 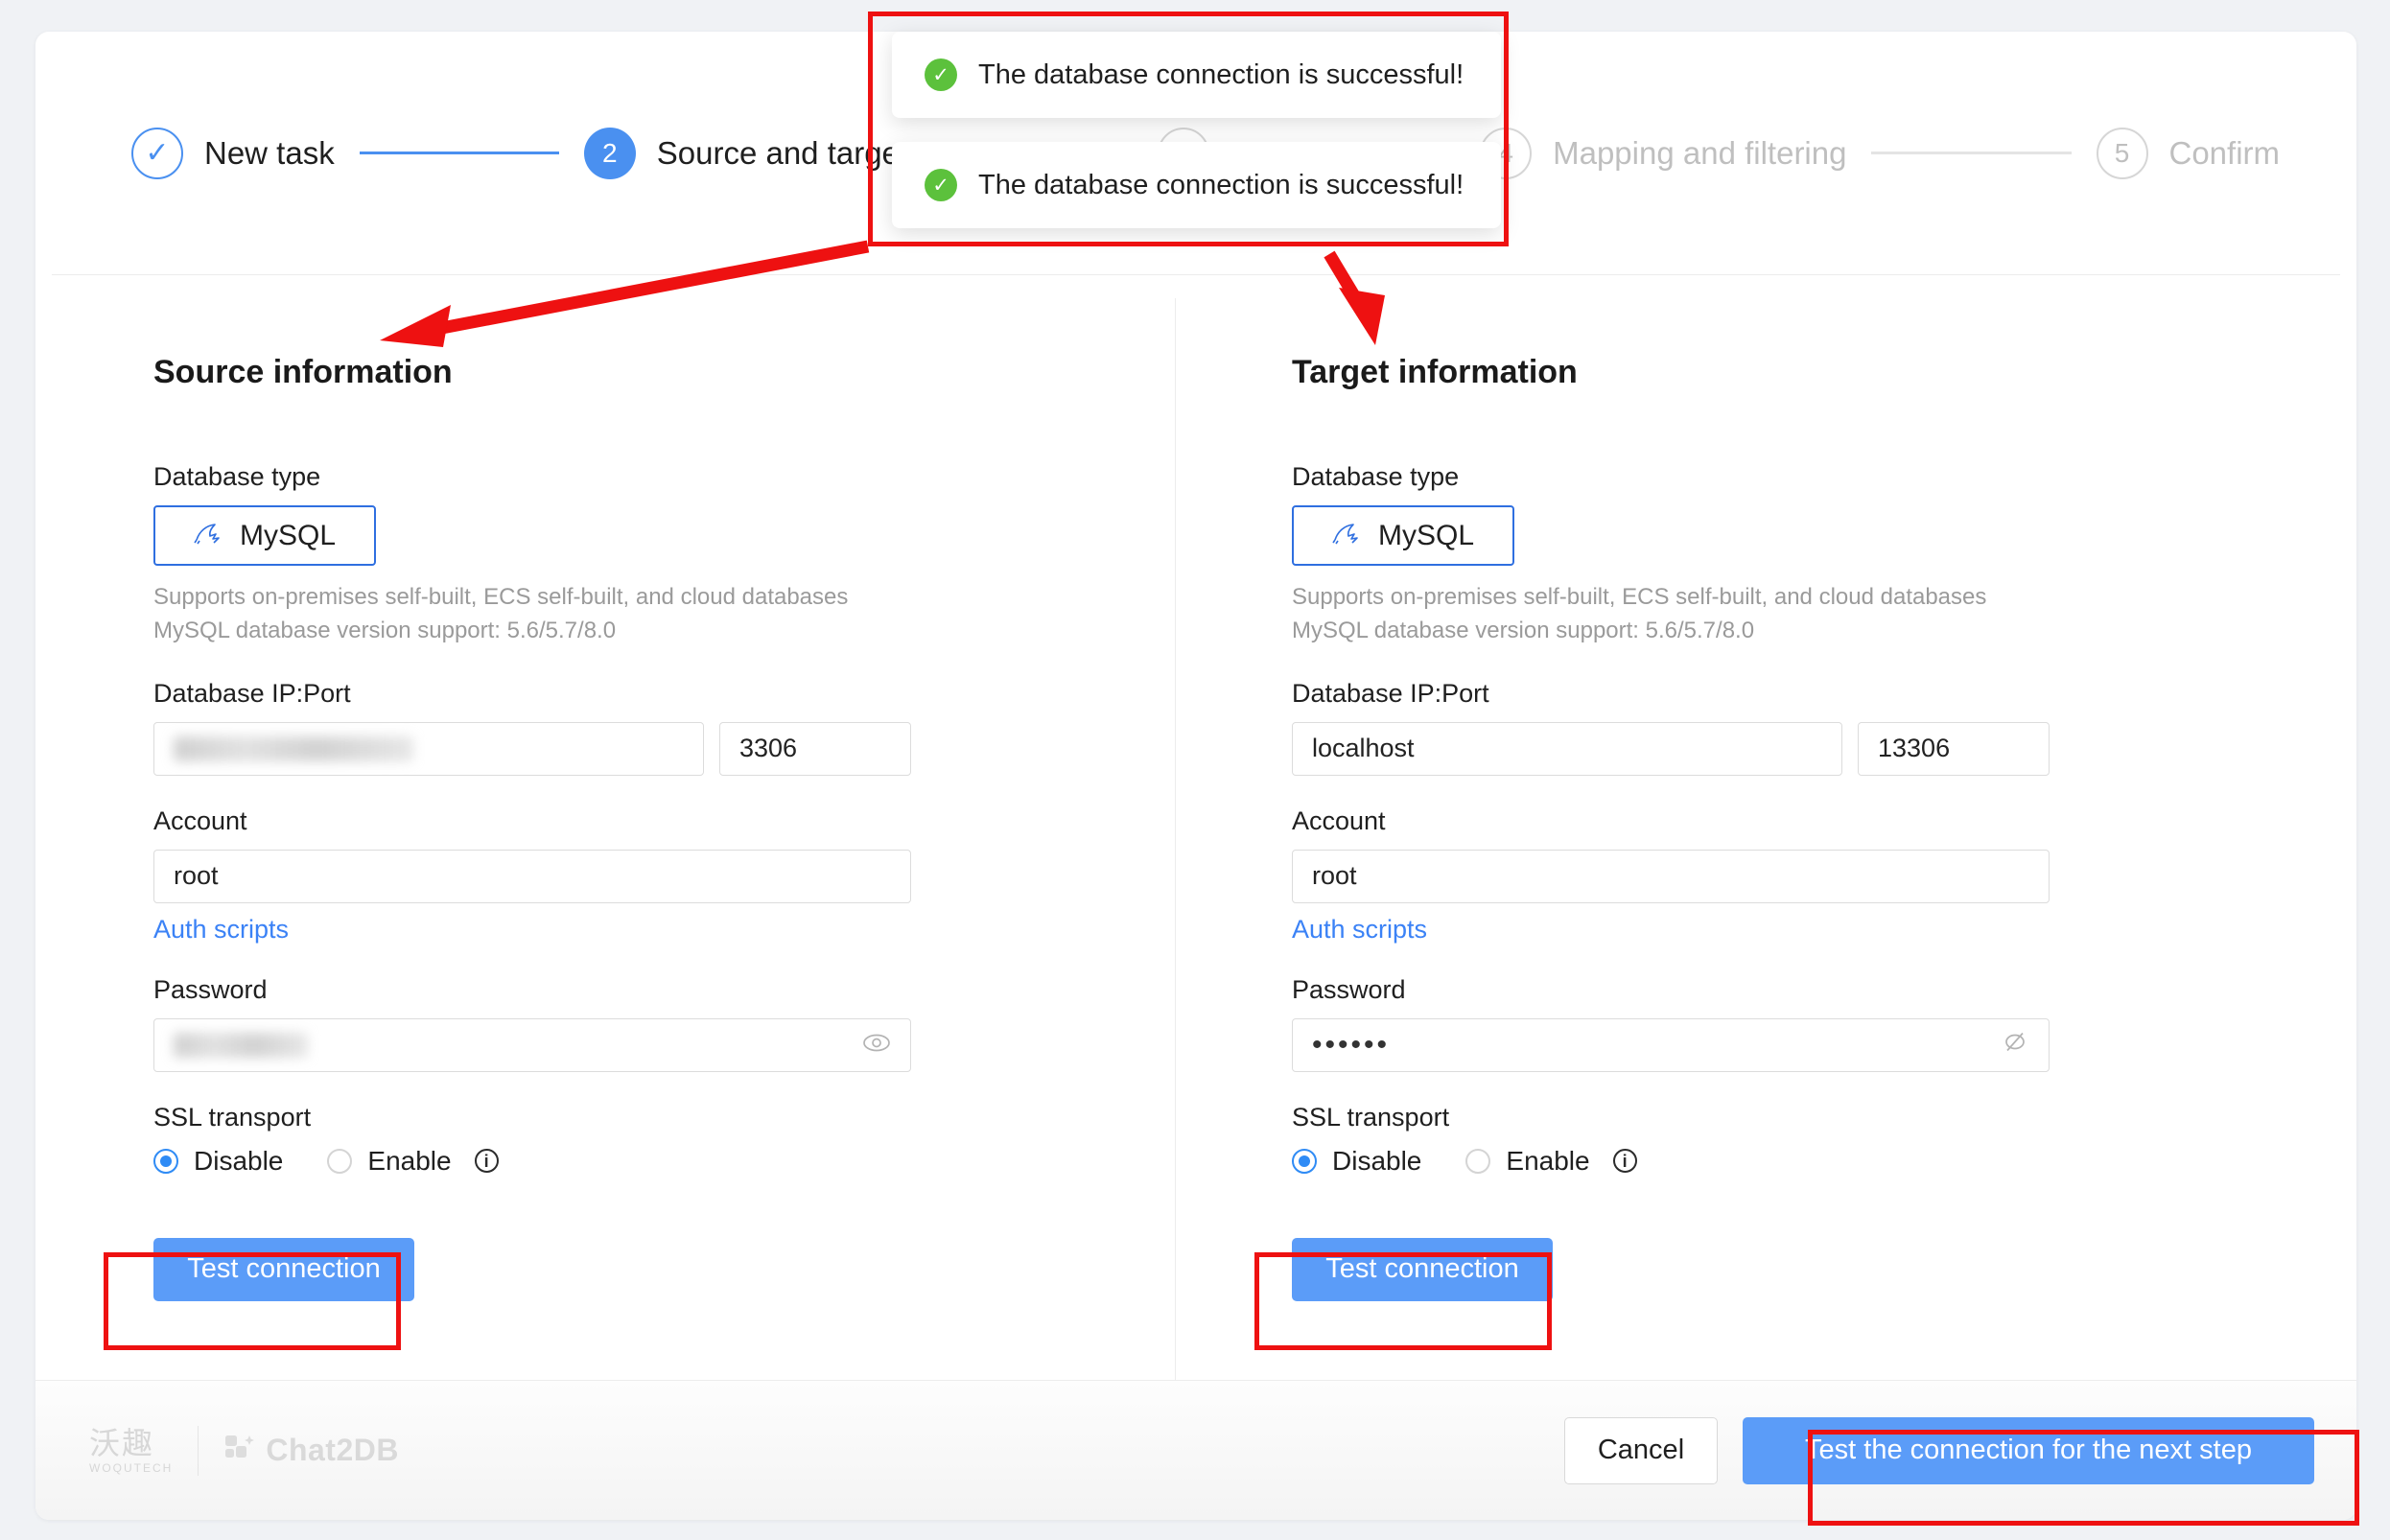 I want to click on source-ssl-enable-radio, so click(x=340, y=1161).